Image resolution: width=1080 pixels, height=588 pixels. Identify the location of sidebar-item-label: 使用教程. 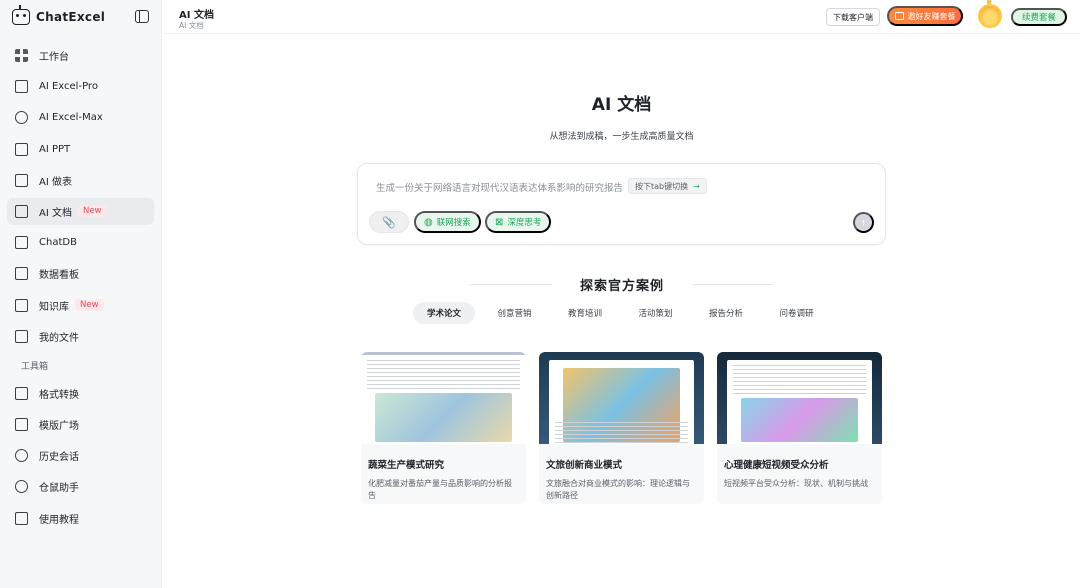
(59, 520).